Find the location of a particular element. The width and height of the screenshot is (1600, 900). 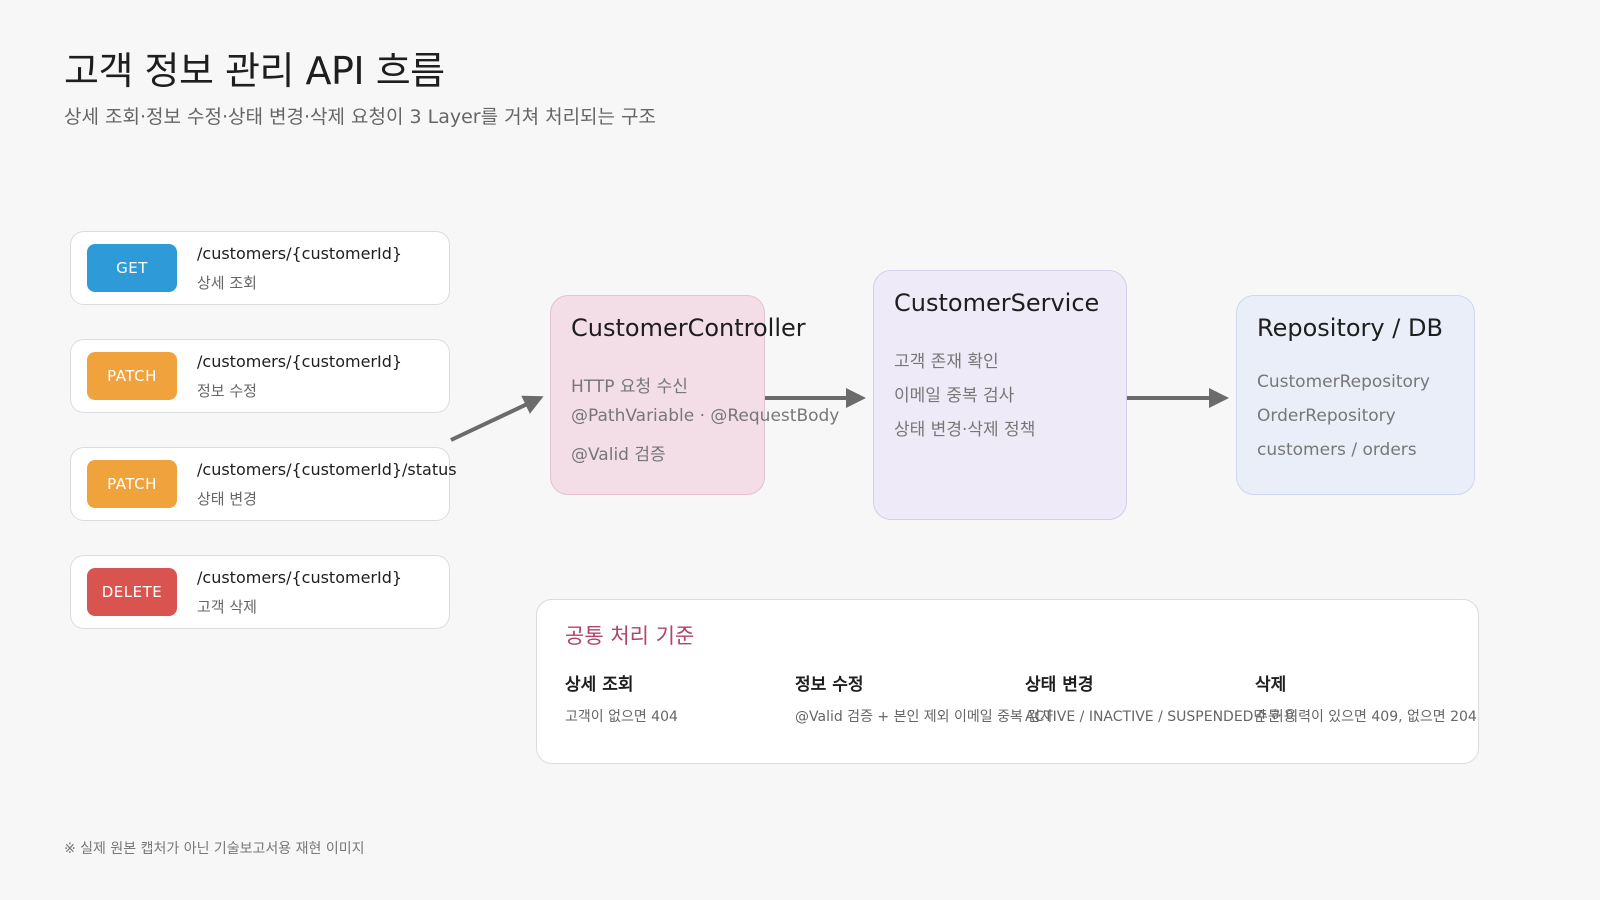

layer-title: CustomerController is located at coordinates (688, 328).